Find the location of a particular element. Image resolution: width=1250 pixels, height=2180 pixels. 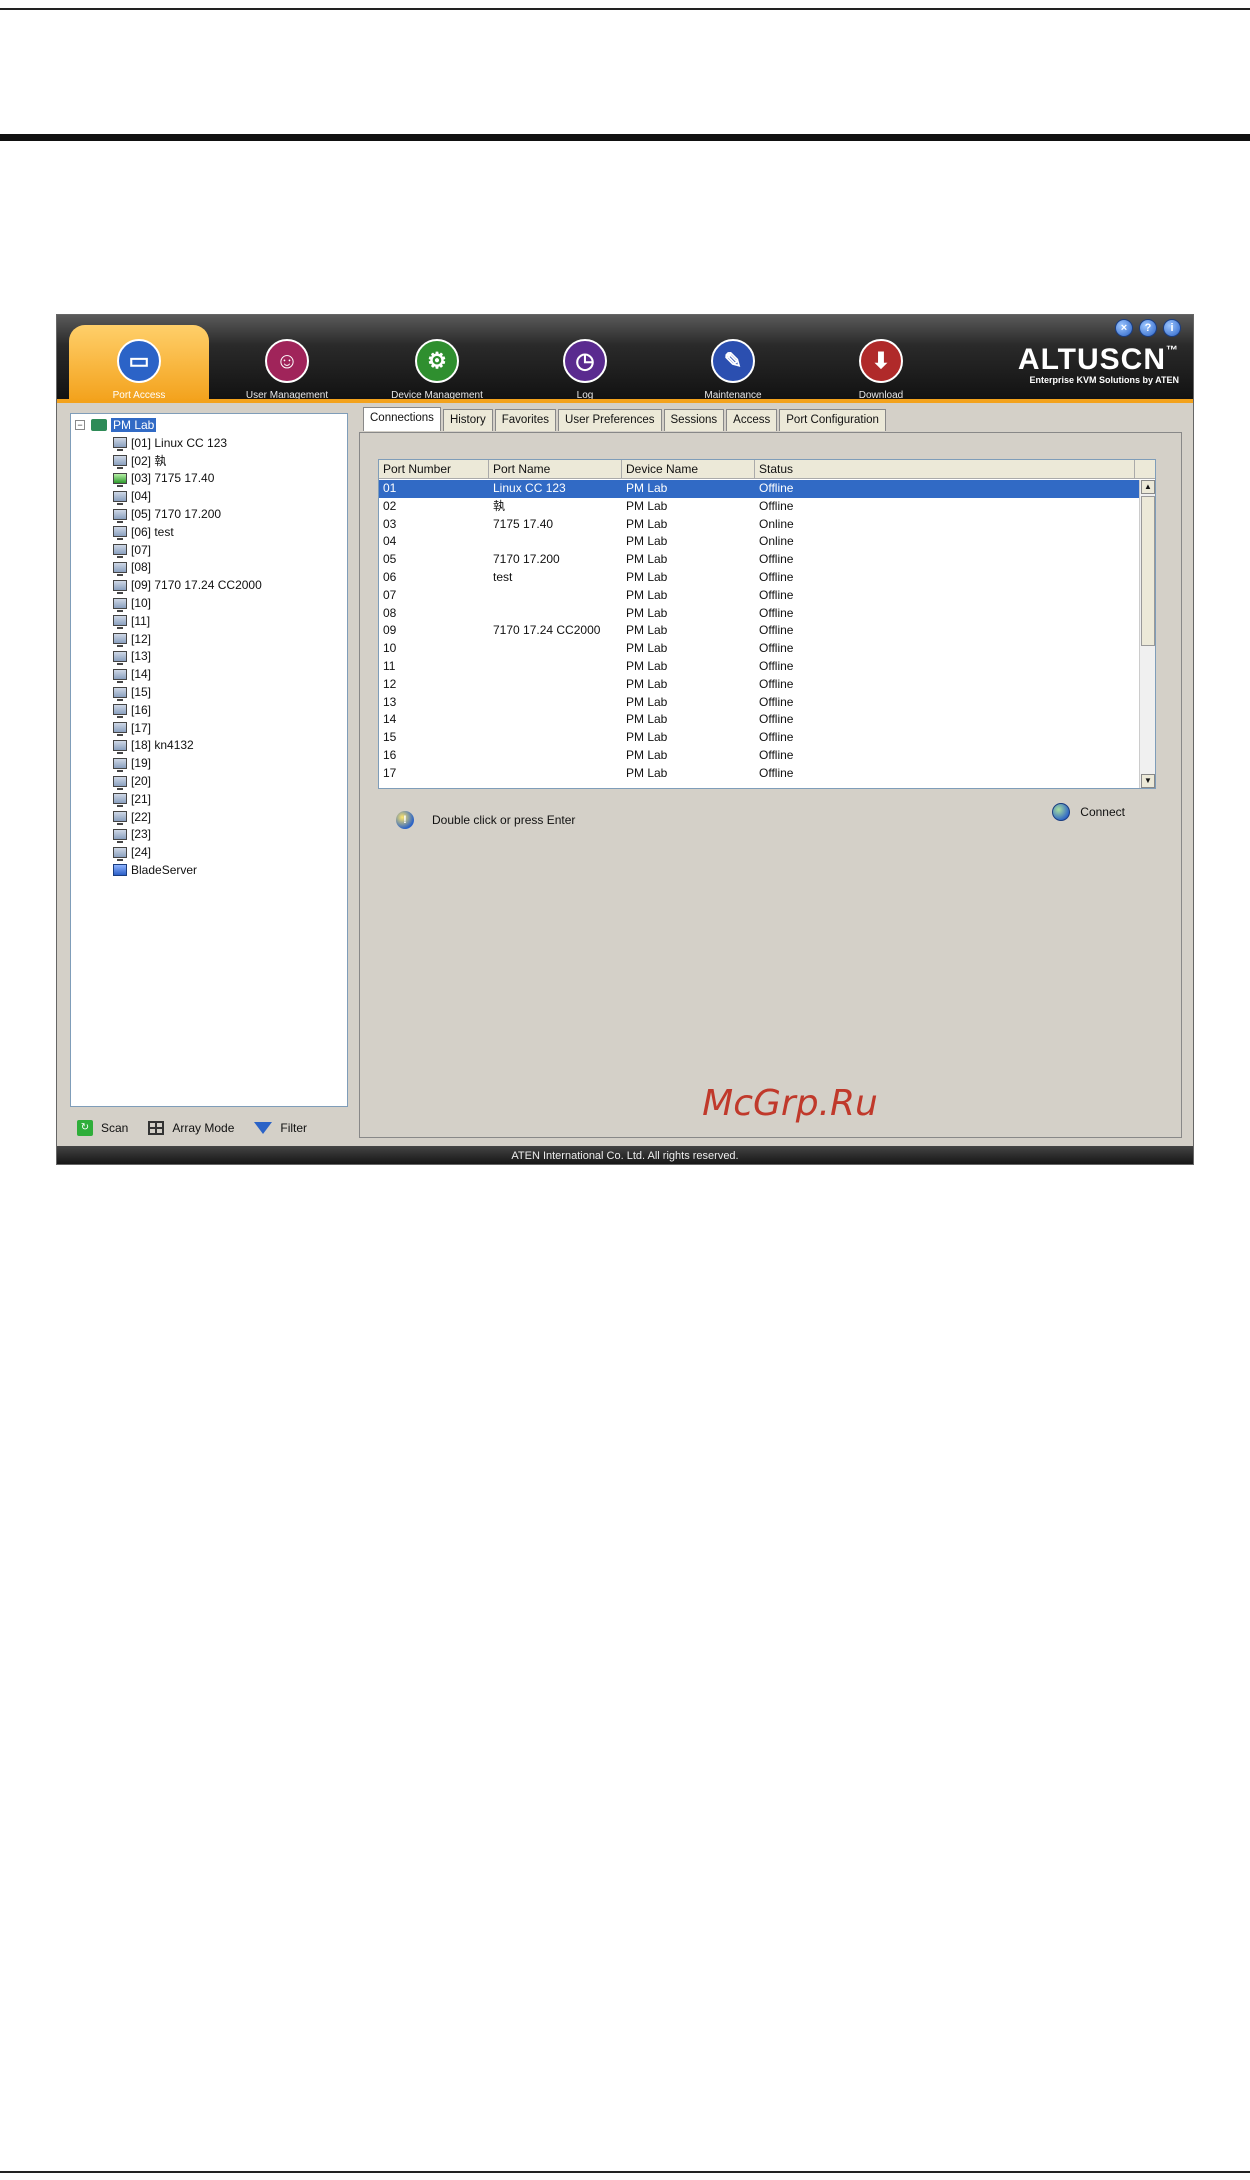

table-cell: Online is located at coordinates (776, 523).